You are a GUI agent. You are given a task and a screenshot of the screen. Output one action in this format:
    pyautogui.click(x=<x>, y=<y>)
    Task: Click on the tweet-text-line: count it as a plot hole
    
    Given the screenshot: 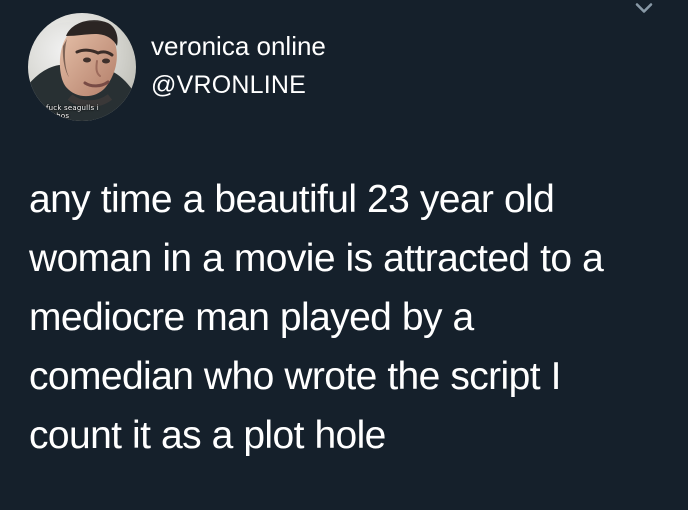 What is the action you would take?
    pyautogui.click(x=207, y=435)
    